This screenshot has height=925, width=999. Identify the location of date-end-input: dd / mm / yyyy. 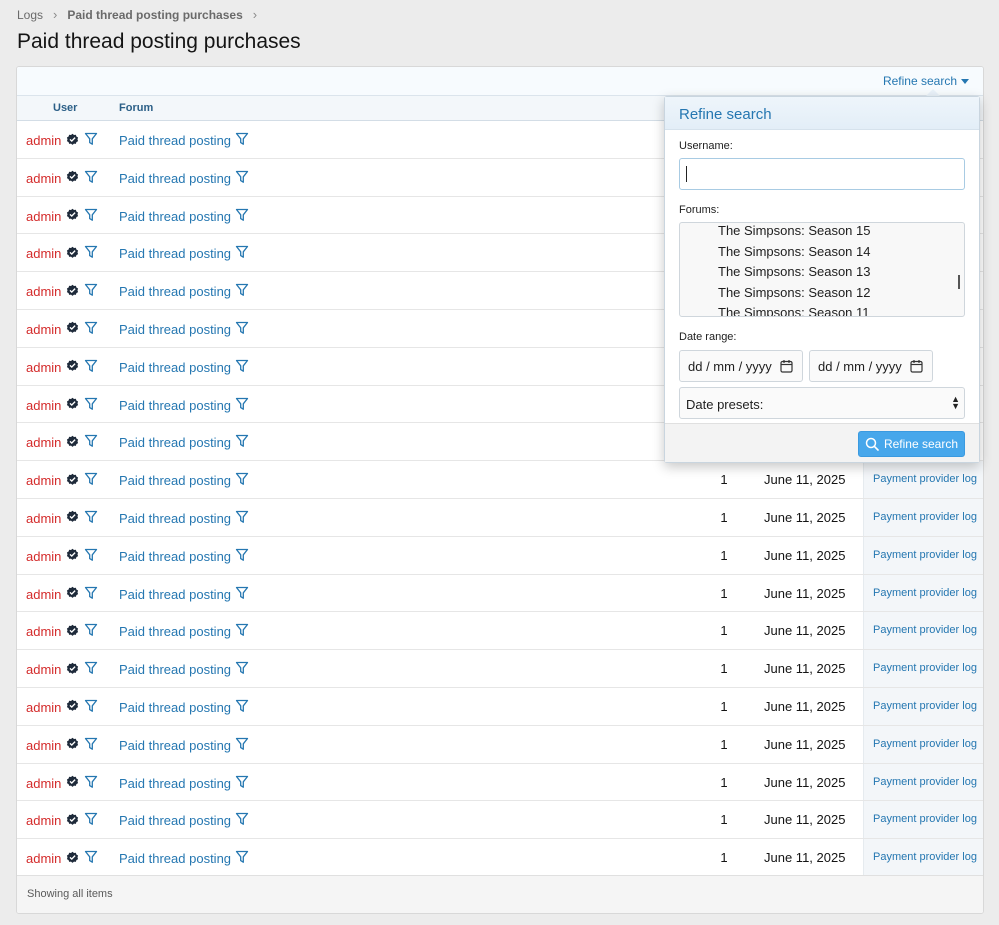
(871, 366).